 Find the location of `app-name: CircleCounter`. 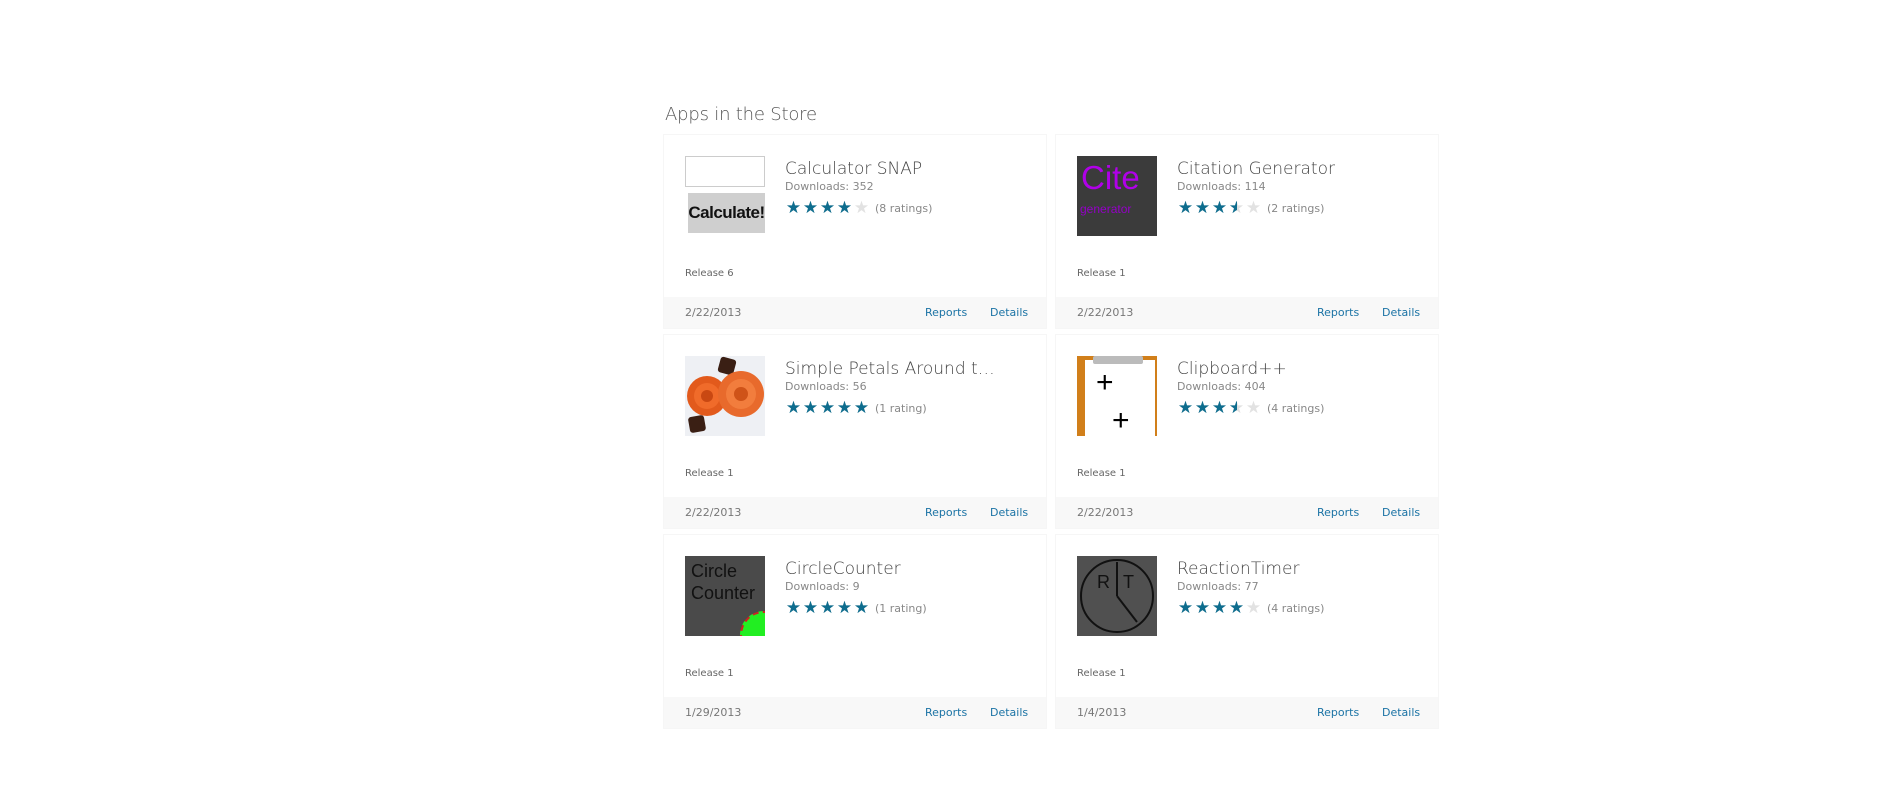

app-name: CircleCounter is located at coordinates (895, 569).